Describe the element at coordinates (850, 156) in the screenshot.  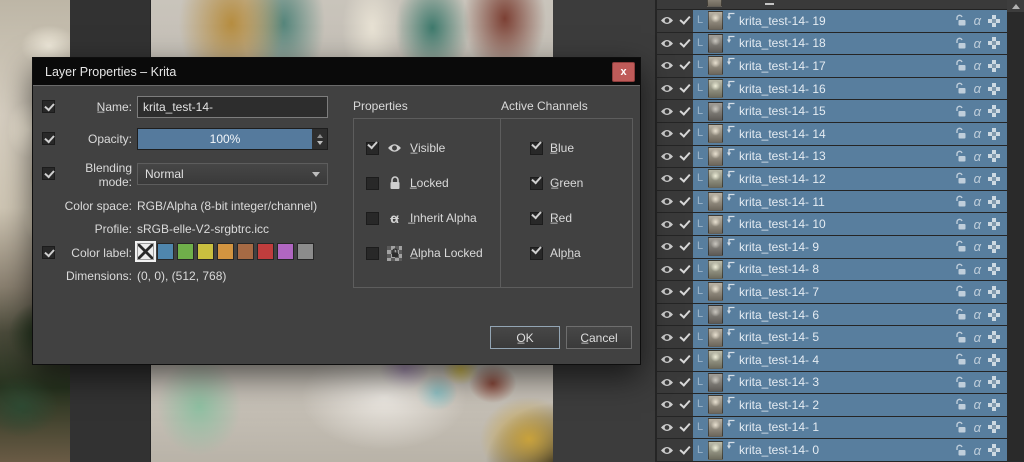
I see `layer-row-main: L krita_test-14- 13 α` at that location.